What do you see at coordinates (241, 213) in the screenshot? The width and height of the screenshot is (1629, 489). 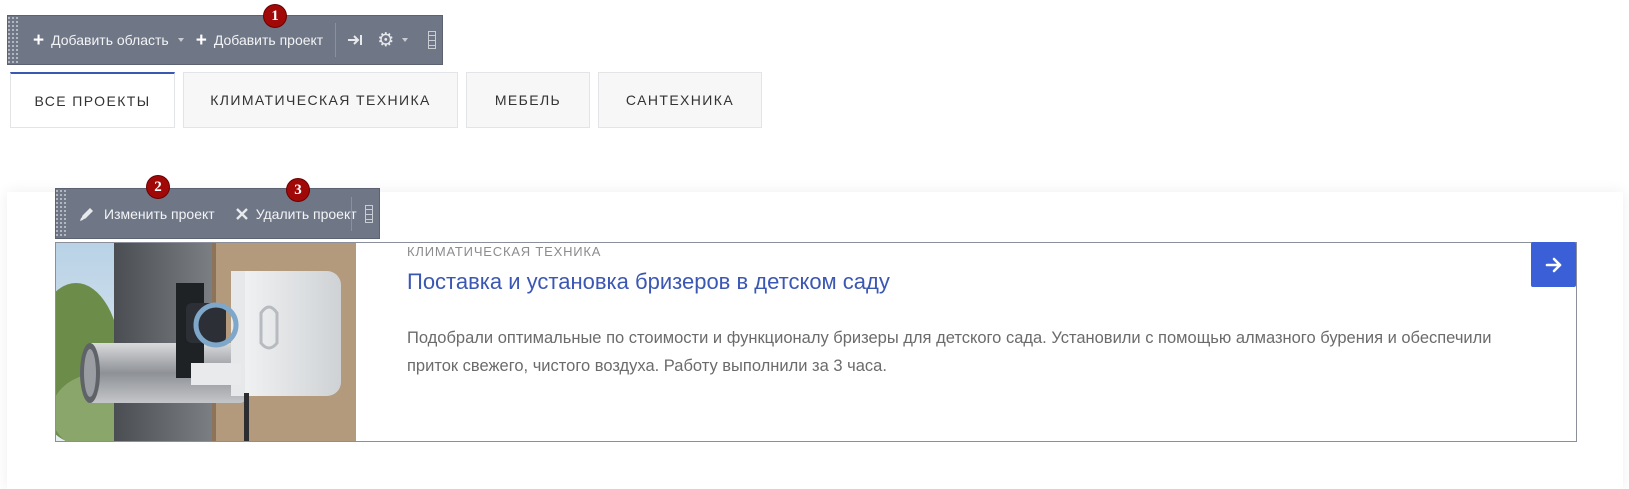 I see `close-icon` at bounding box center [241, 213].